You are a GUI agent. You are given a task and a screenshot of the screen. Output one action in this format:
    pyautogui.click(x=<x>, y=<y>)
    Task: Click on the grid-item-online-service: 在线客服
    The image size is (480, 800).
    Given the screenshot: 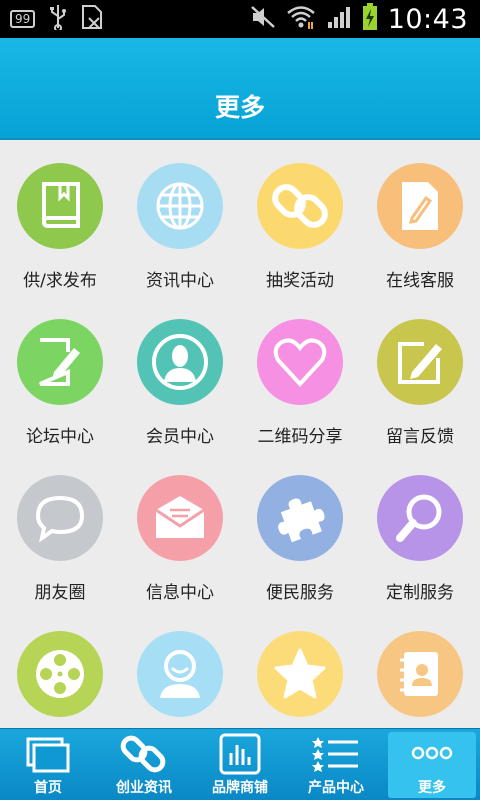 What is the action you would take?
    pyautogui.click(x=420, y=220)
    